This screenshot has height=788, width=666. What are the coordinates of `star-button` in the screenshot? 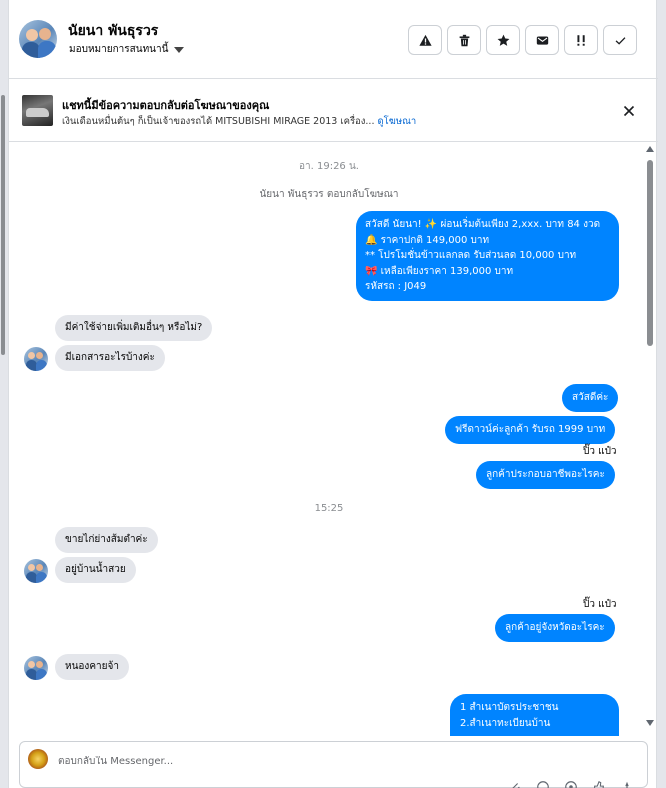 It's located at (503, 40).